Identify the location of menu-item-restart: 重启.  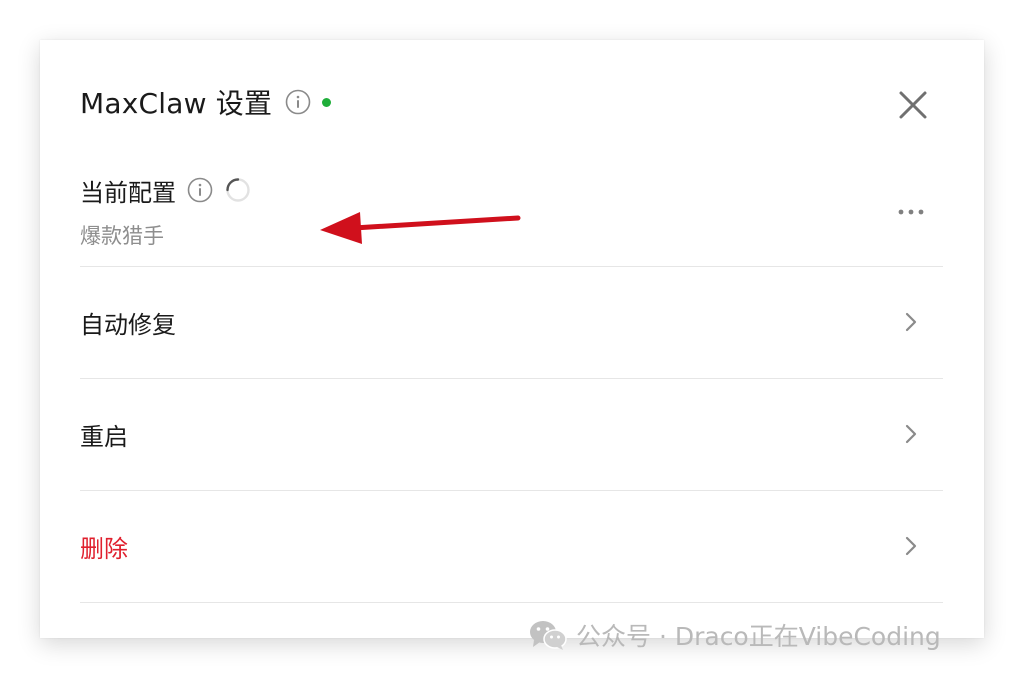
(511, 434).